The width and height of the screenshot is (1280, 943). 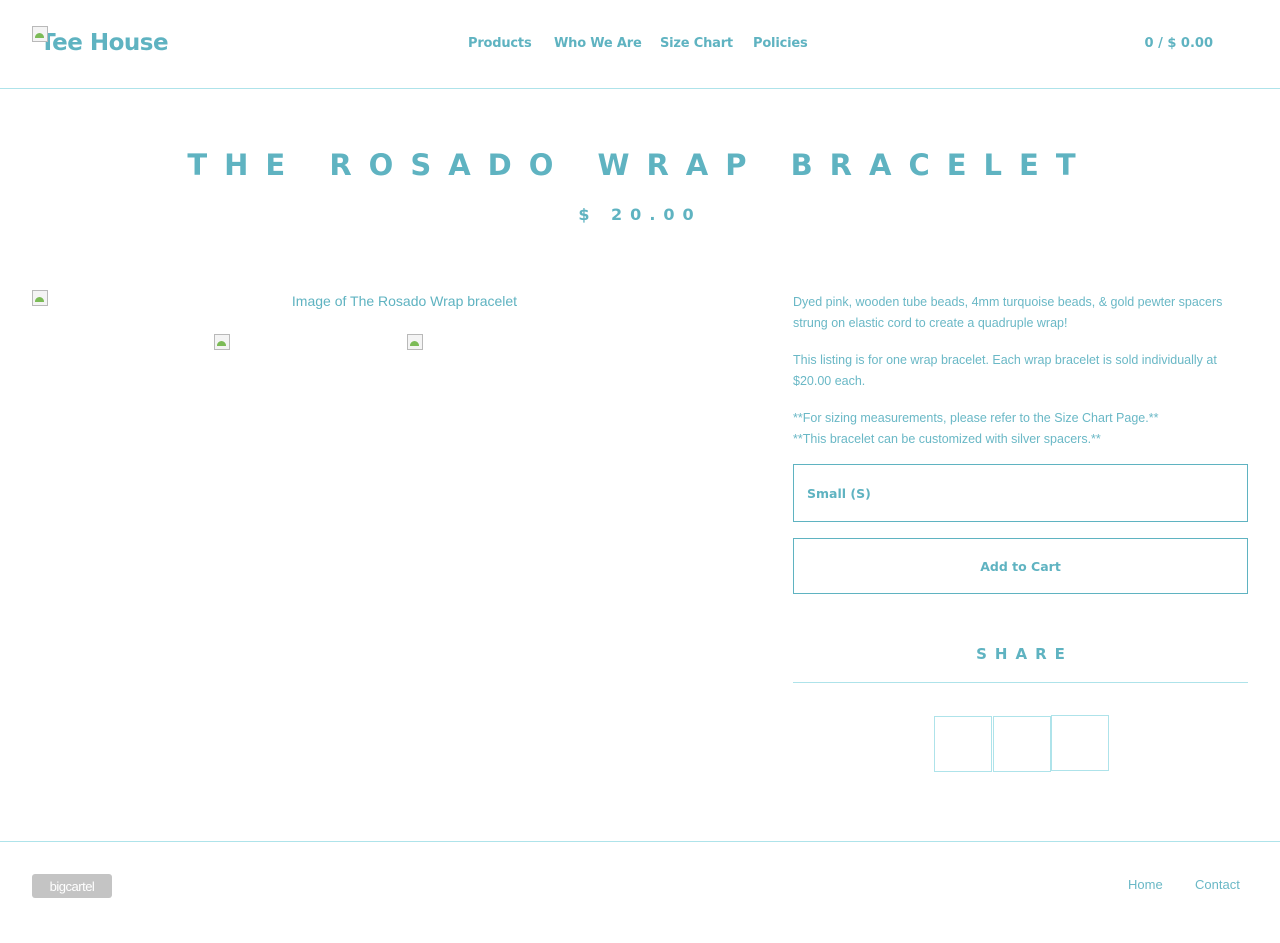 I want to click on share-twitter-button, so click(x=1022, y=744).